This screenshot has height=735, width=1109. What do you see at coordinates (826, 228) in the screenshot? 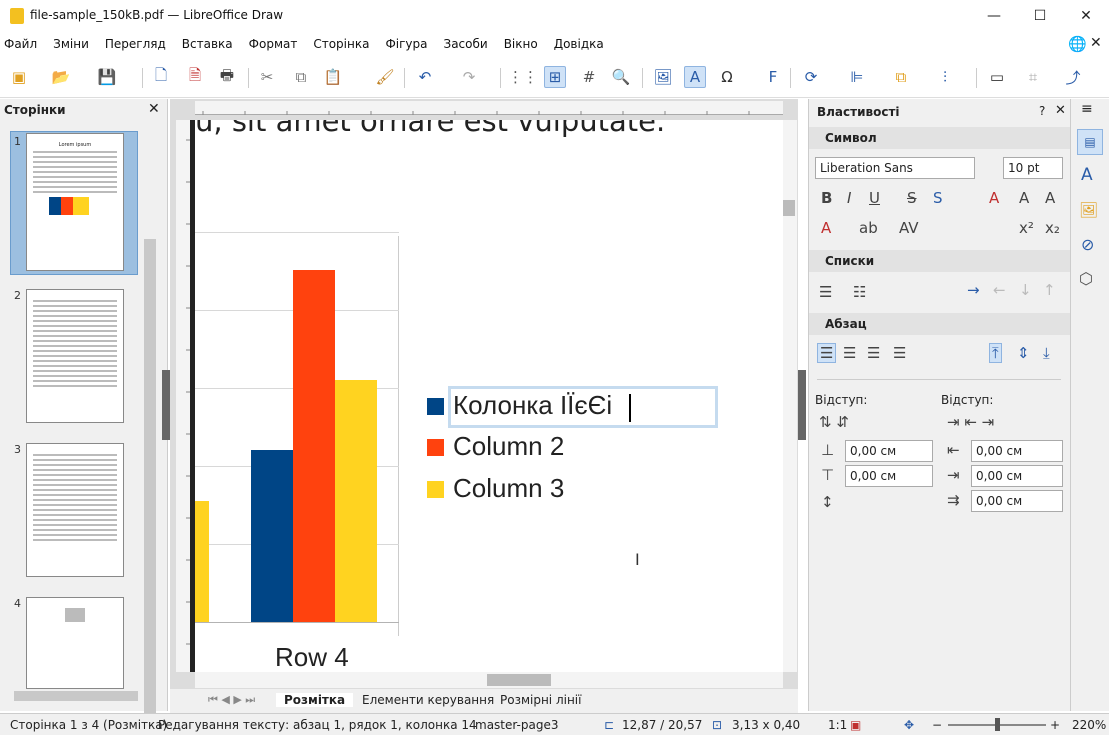
I see `font-color-icon: A` at bounding box center [826, 228].